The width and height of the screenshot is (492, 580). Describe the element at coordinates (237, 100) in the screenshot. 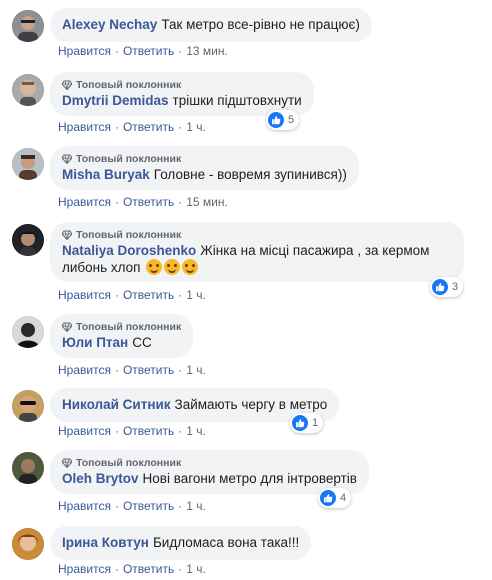

I see `comment-text: трішки підштовхнути` at that location.